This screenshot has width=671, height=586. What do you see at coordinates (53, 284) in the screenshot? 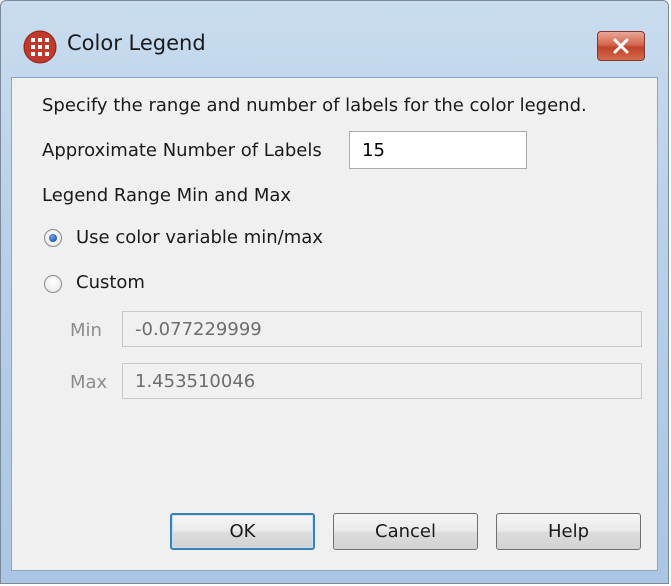
I see `custom-radio` at bounding box center [53, 284].